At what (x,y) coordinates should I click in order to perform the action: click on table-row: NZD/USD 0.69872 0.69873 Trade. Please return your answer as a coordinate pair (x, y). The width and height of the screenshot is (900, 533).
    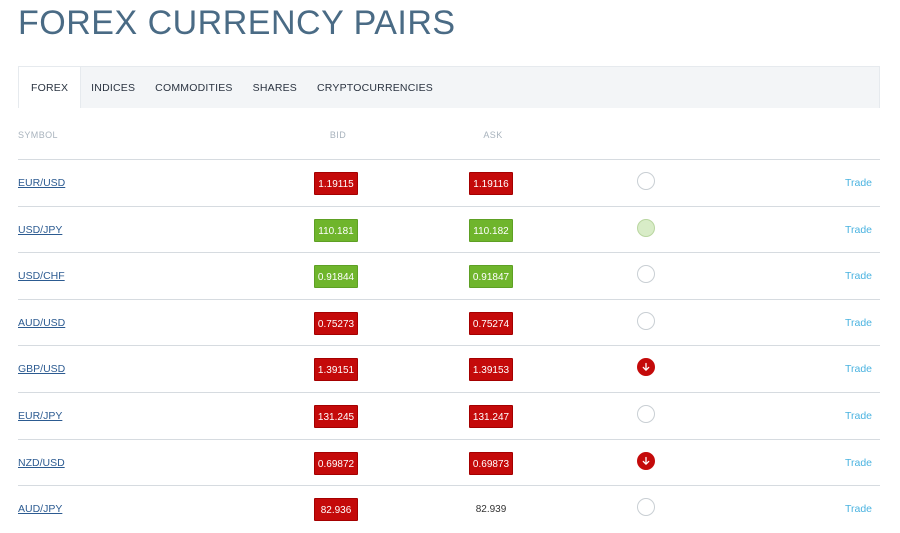
    Looking at the image, I should click on (449, 463).